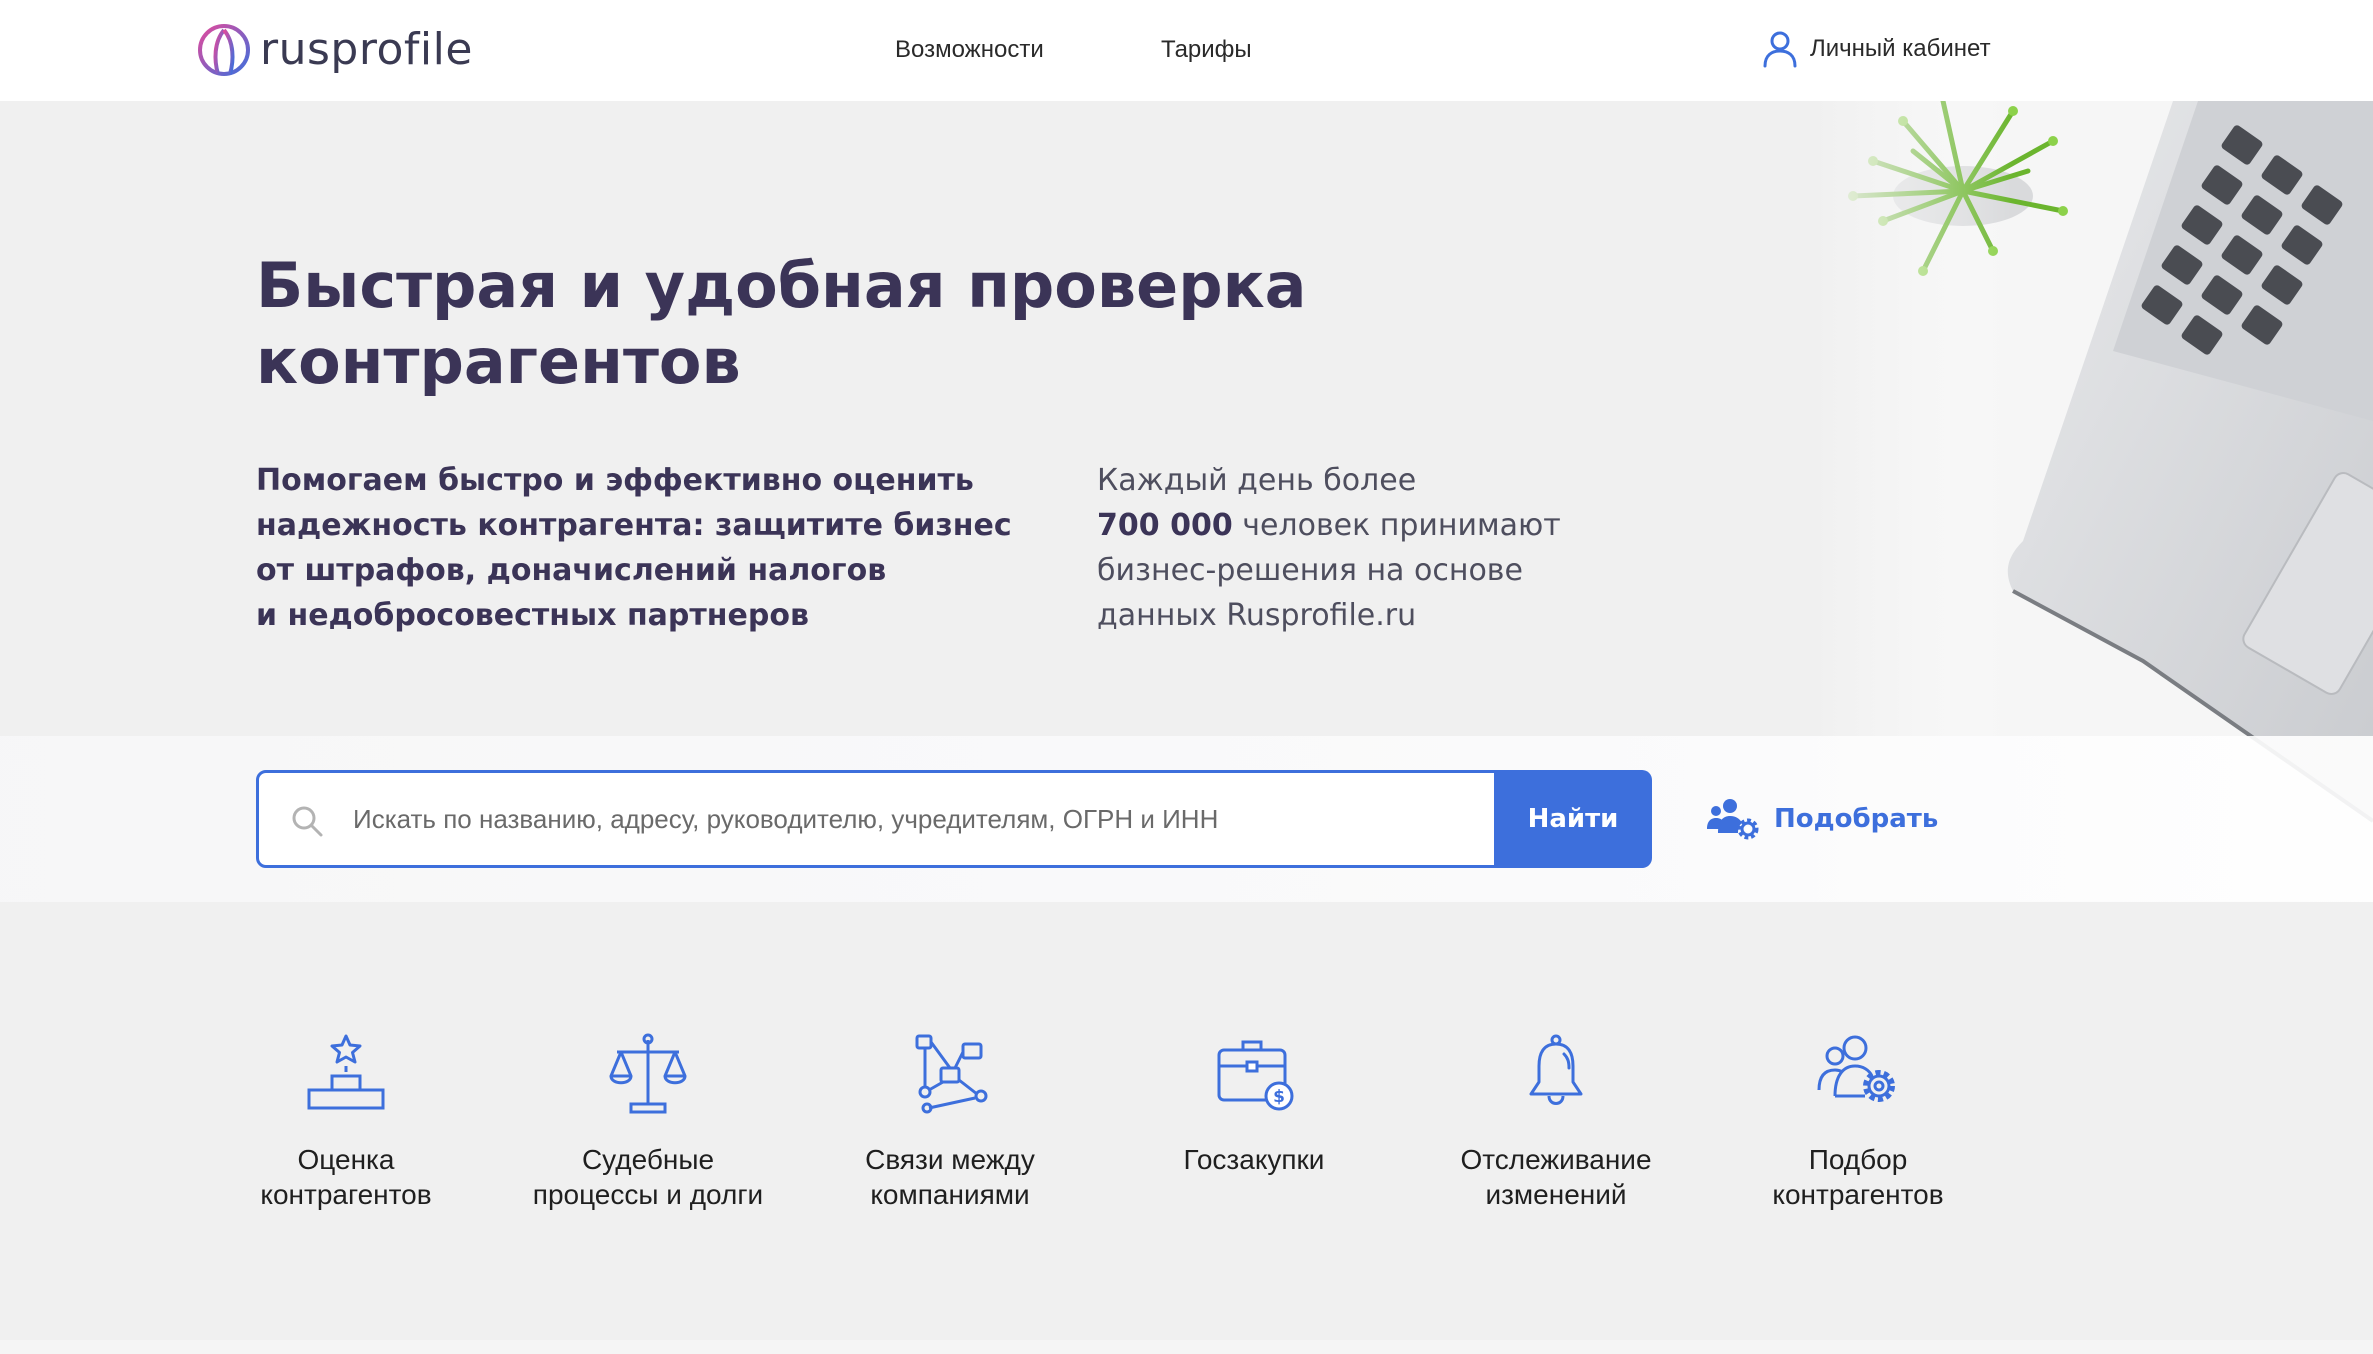  Describe the element at coordinates (648, 1159) in the screenshot. I see `feature-label: Судебные` at that location.